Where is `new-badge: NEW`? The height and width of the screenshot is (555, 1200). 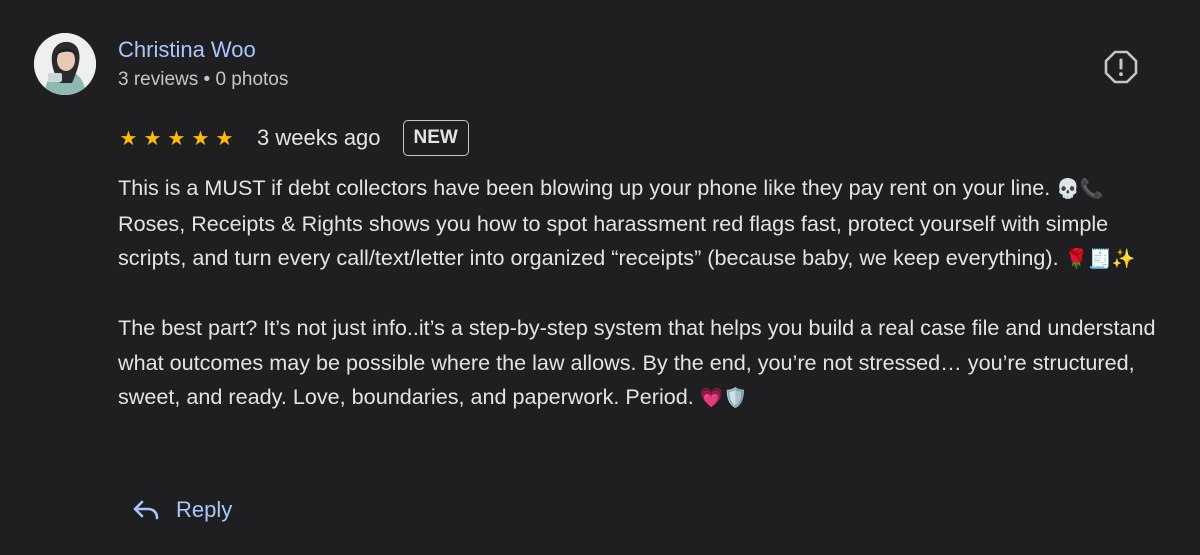 new-badge: NEW is located at coordinates (435, 138).